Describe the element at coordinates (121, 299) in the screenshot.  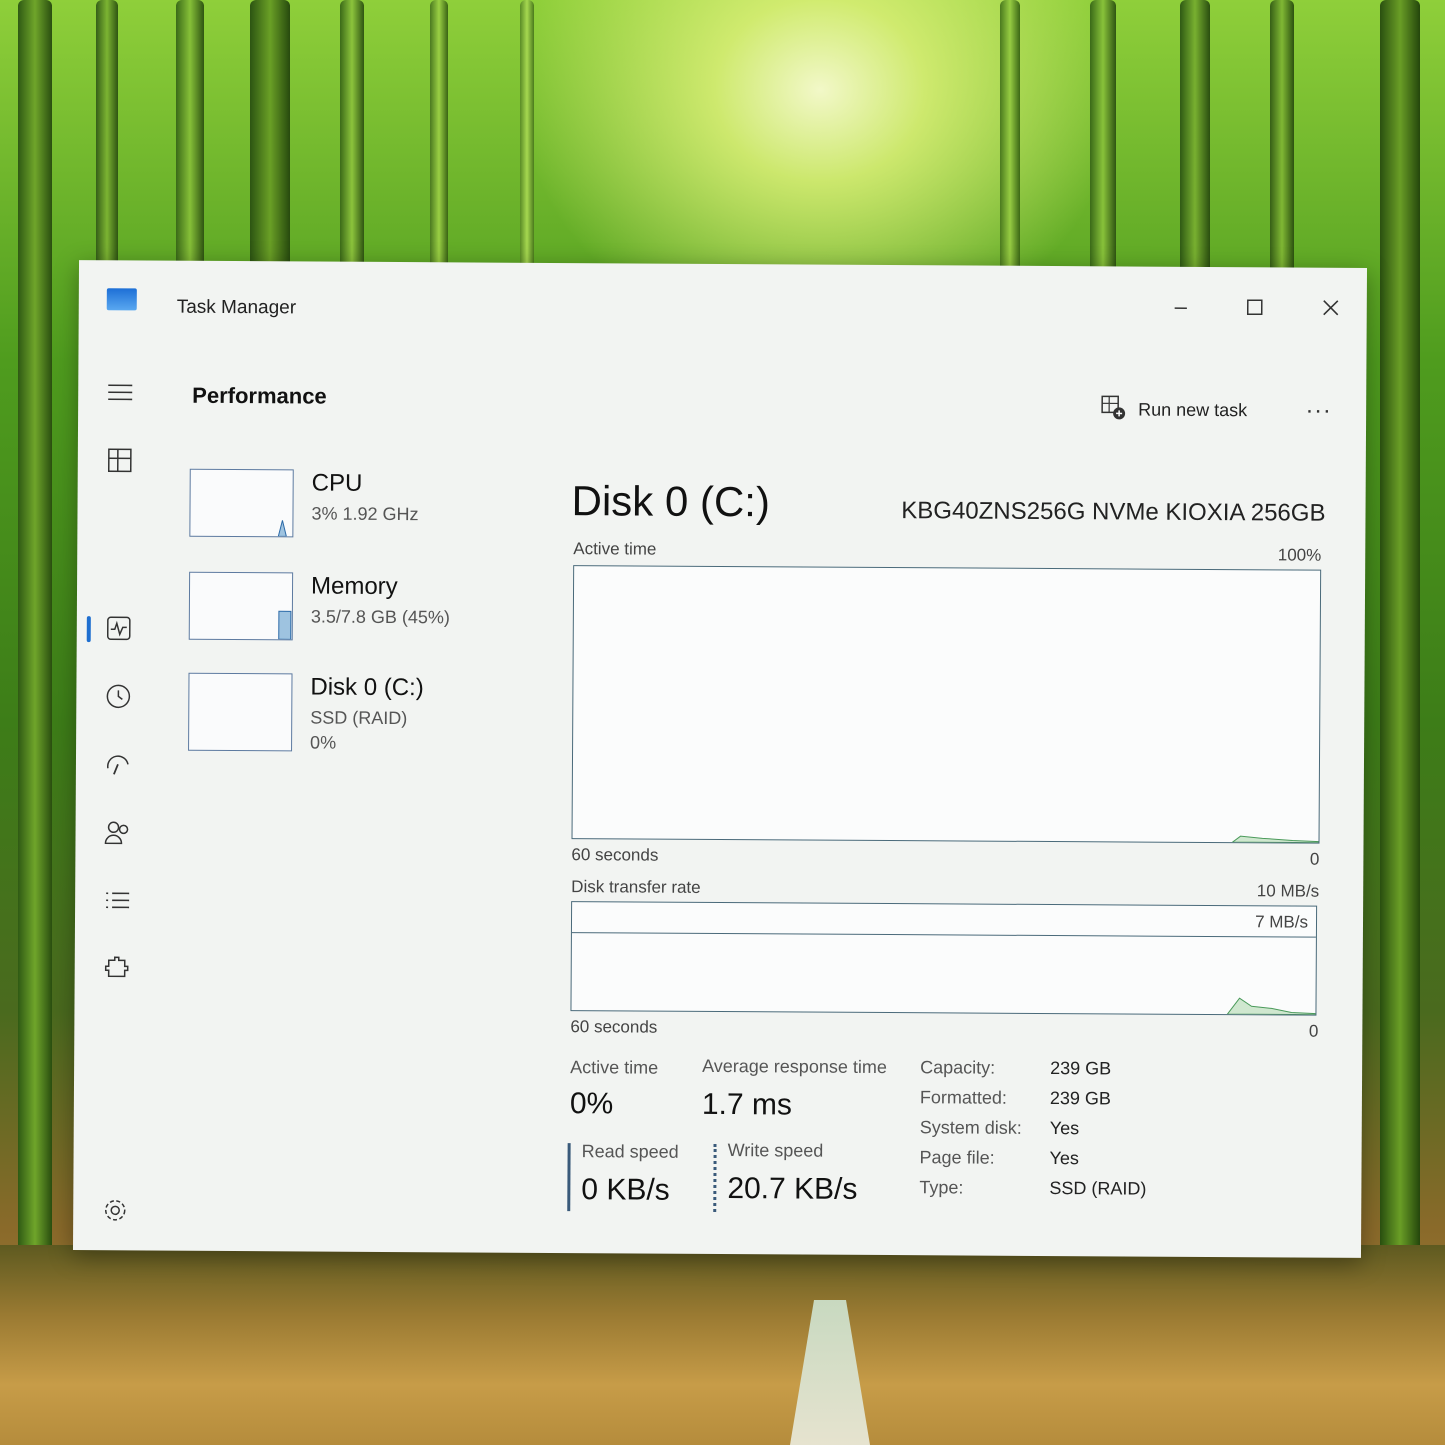
I see `task-manager-app-icon` at that location.